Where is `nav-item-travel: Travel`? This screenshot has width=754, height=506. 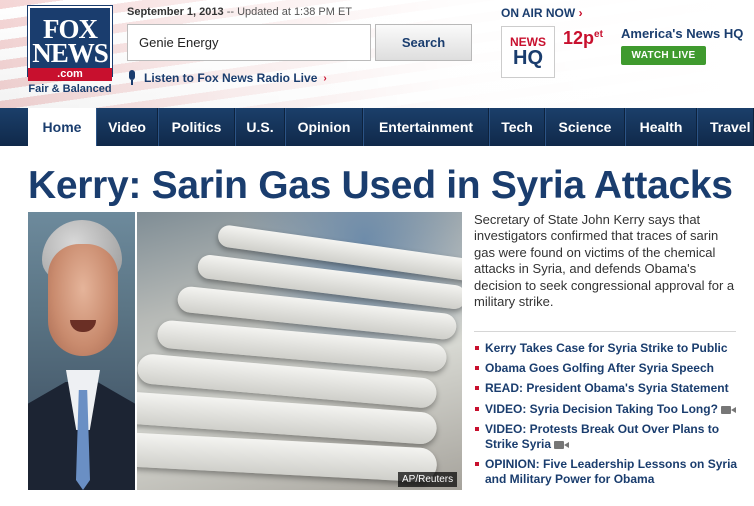
nav-item-travel: Travel is located at coordinates (725, 127).